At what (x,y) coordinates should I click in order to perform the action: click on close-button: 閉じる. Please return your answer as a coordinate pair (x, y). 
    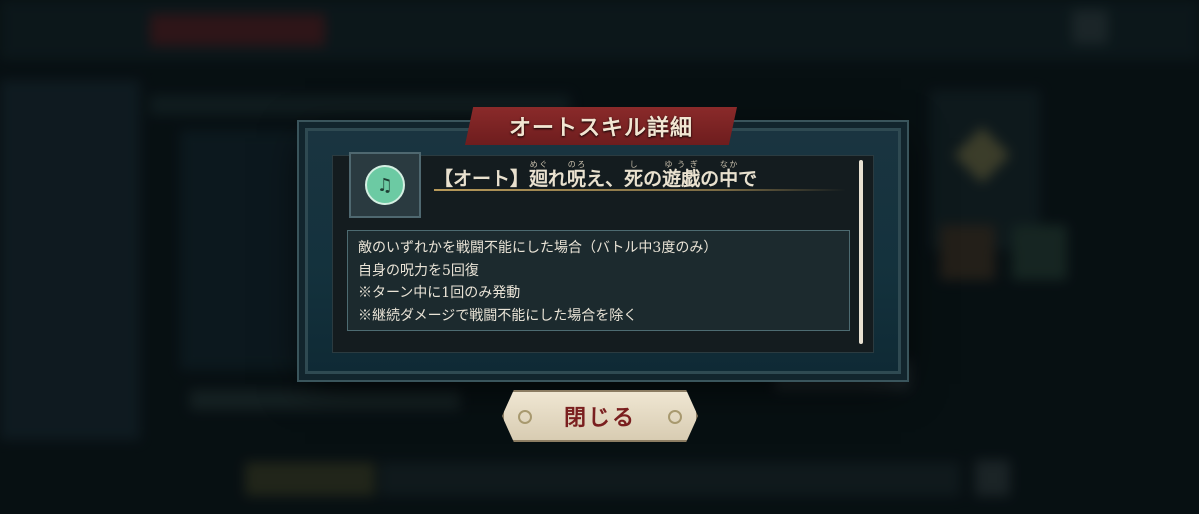
    Looking at the image, I should click on (600, 416).